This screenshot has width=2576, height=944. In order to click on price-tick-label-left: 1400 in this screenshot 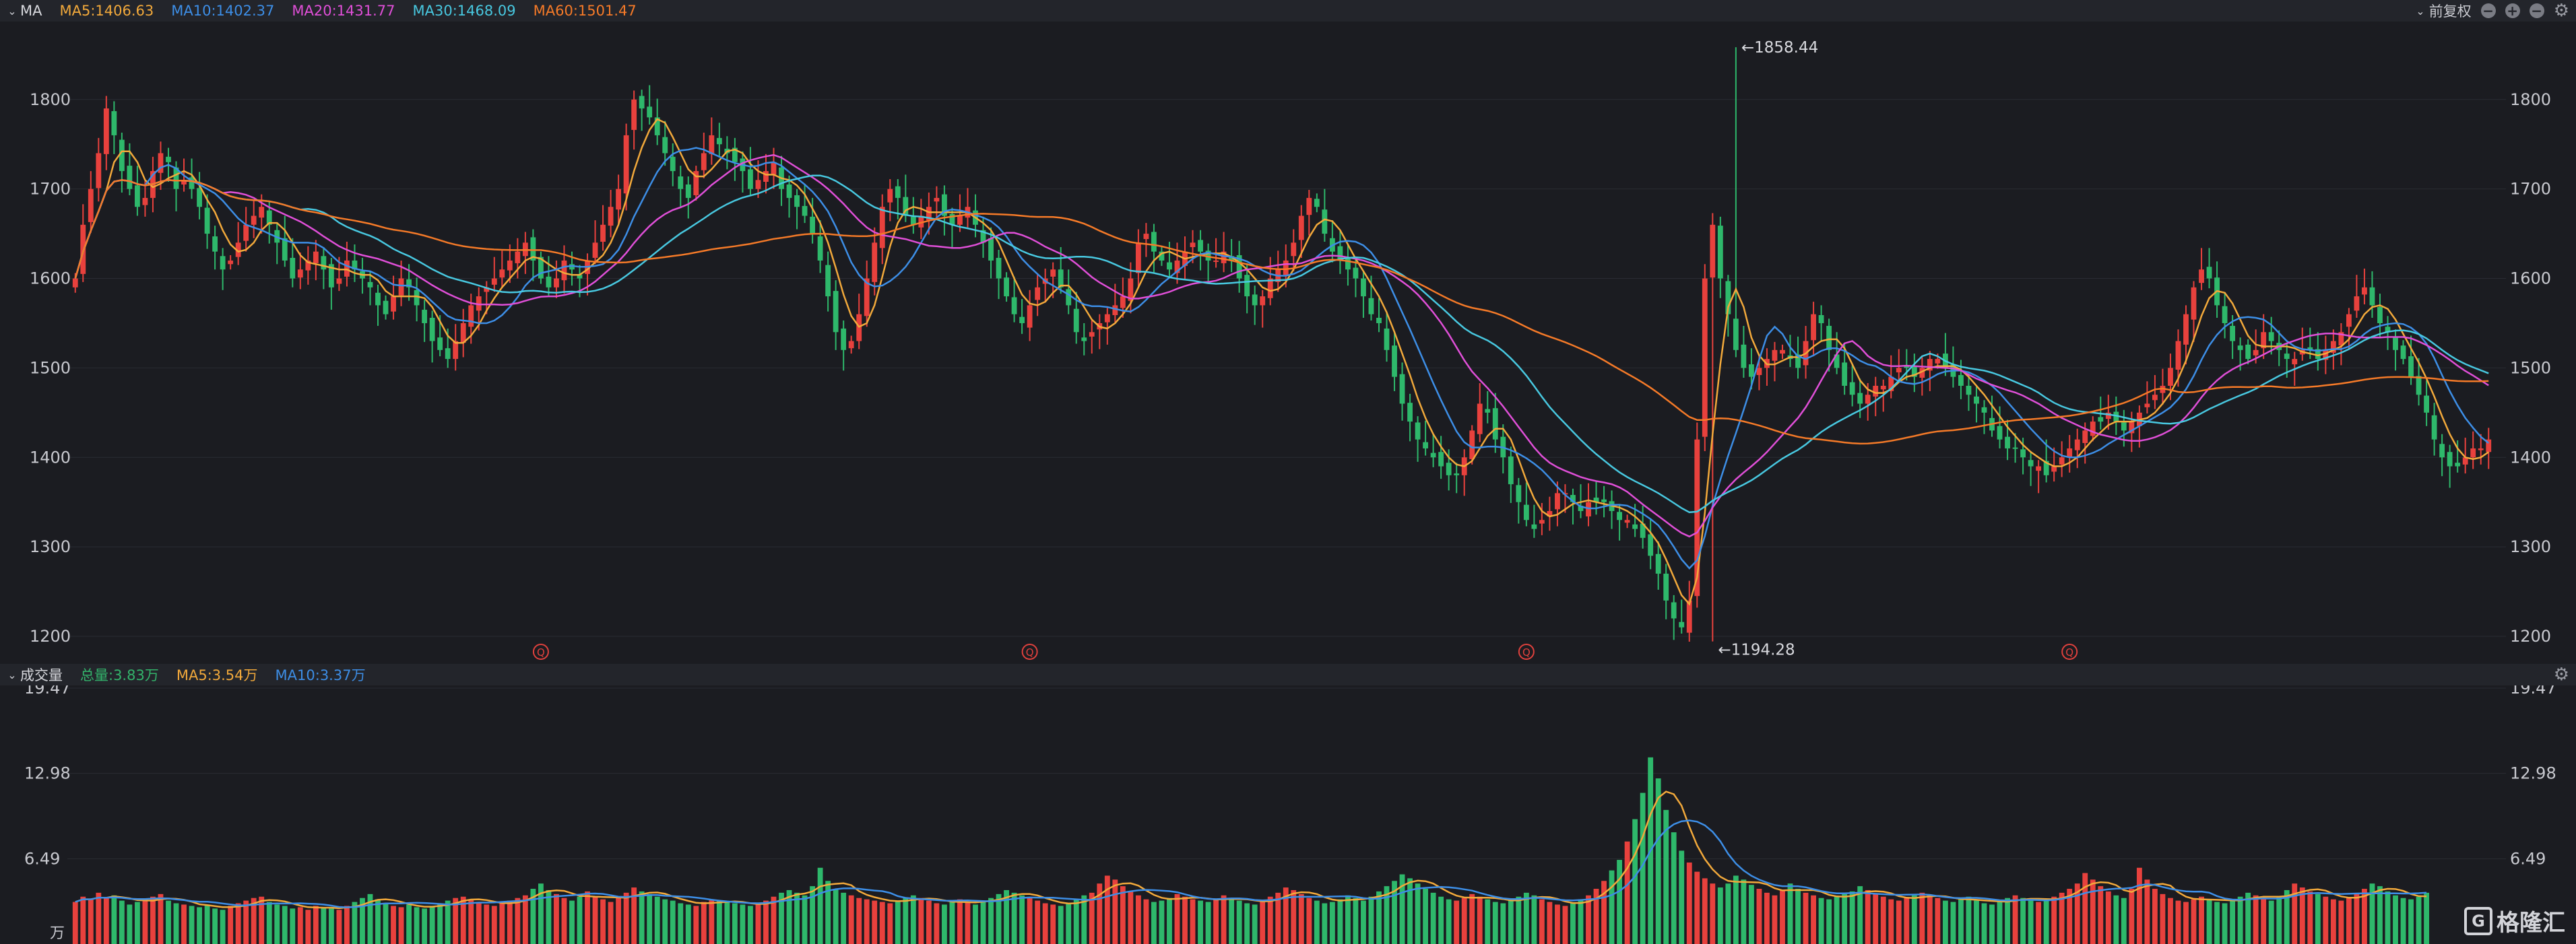, I will do `click(50, 457)`.